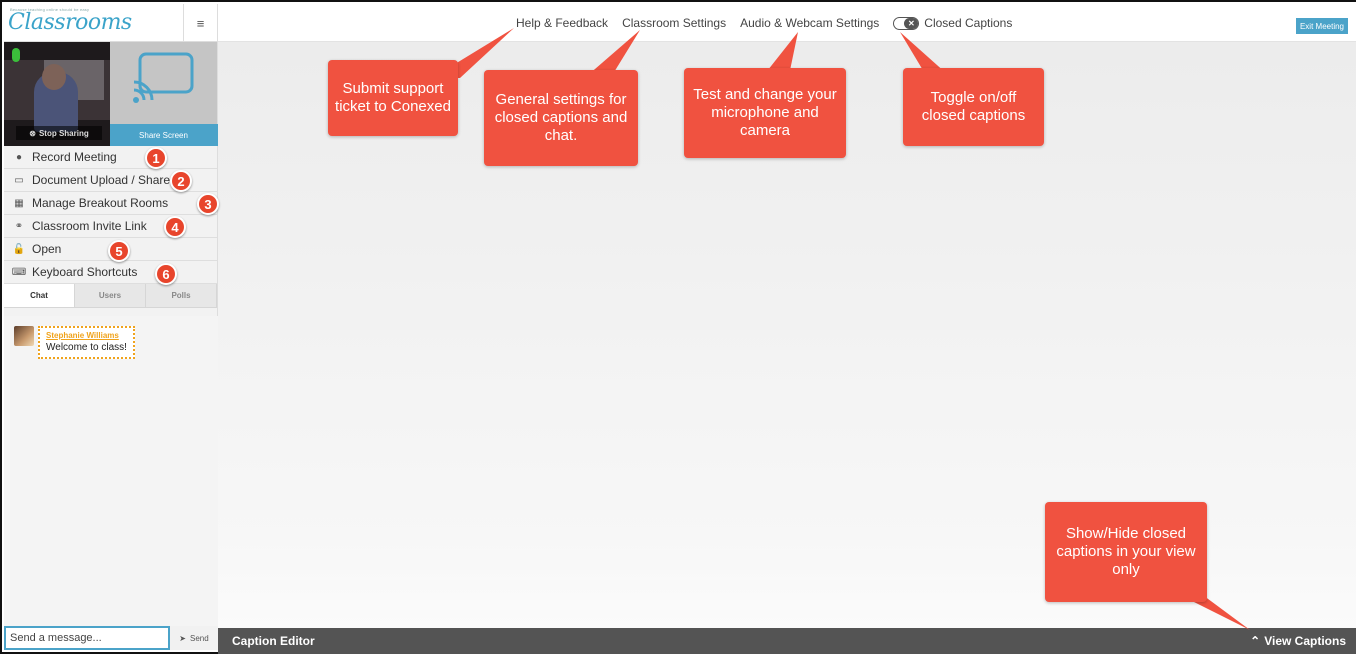 The height and width of the screenshot is (654, 1356). I want to click on stop-icon: ⊗, so click(32, 133).